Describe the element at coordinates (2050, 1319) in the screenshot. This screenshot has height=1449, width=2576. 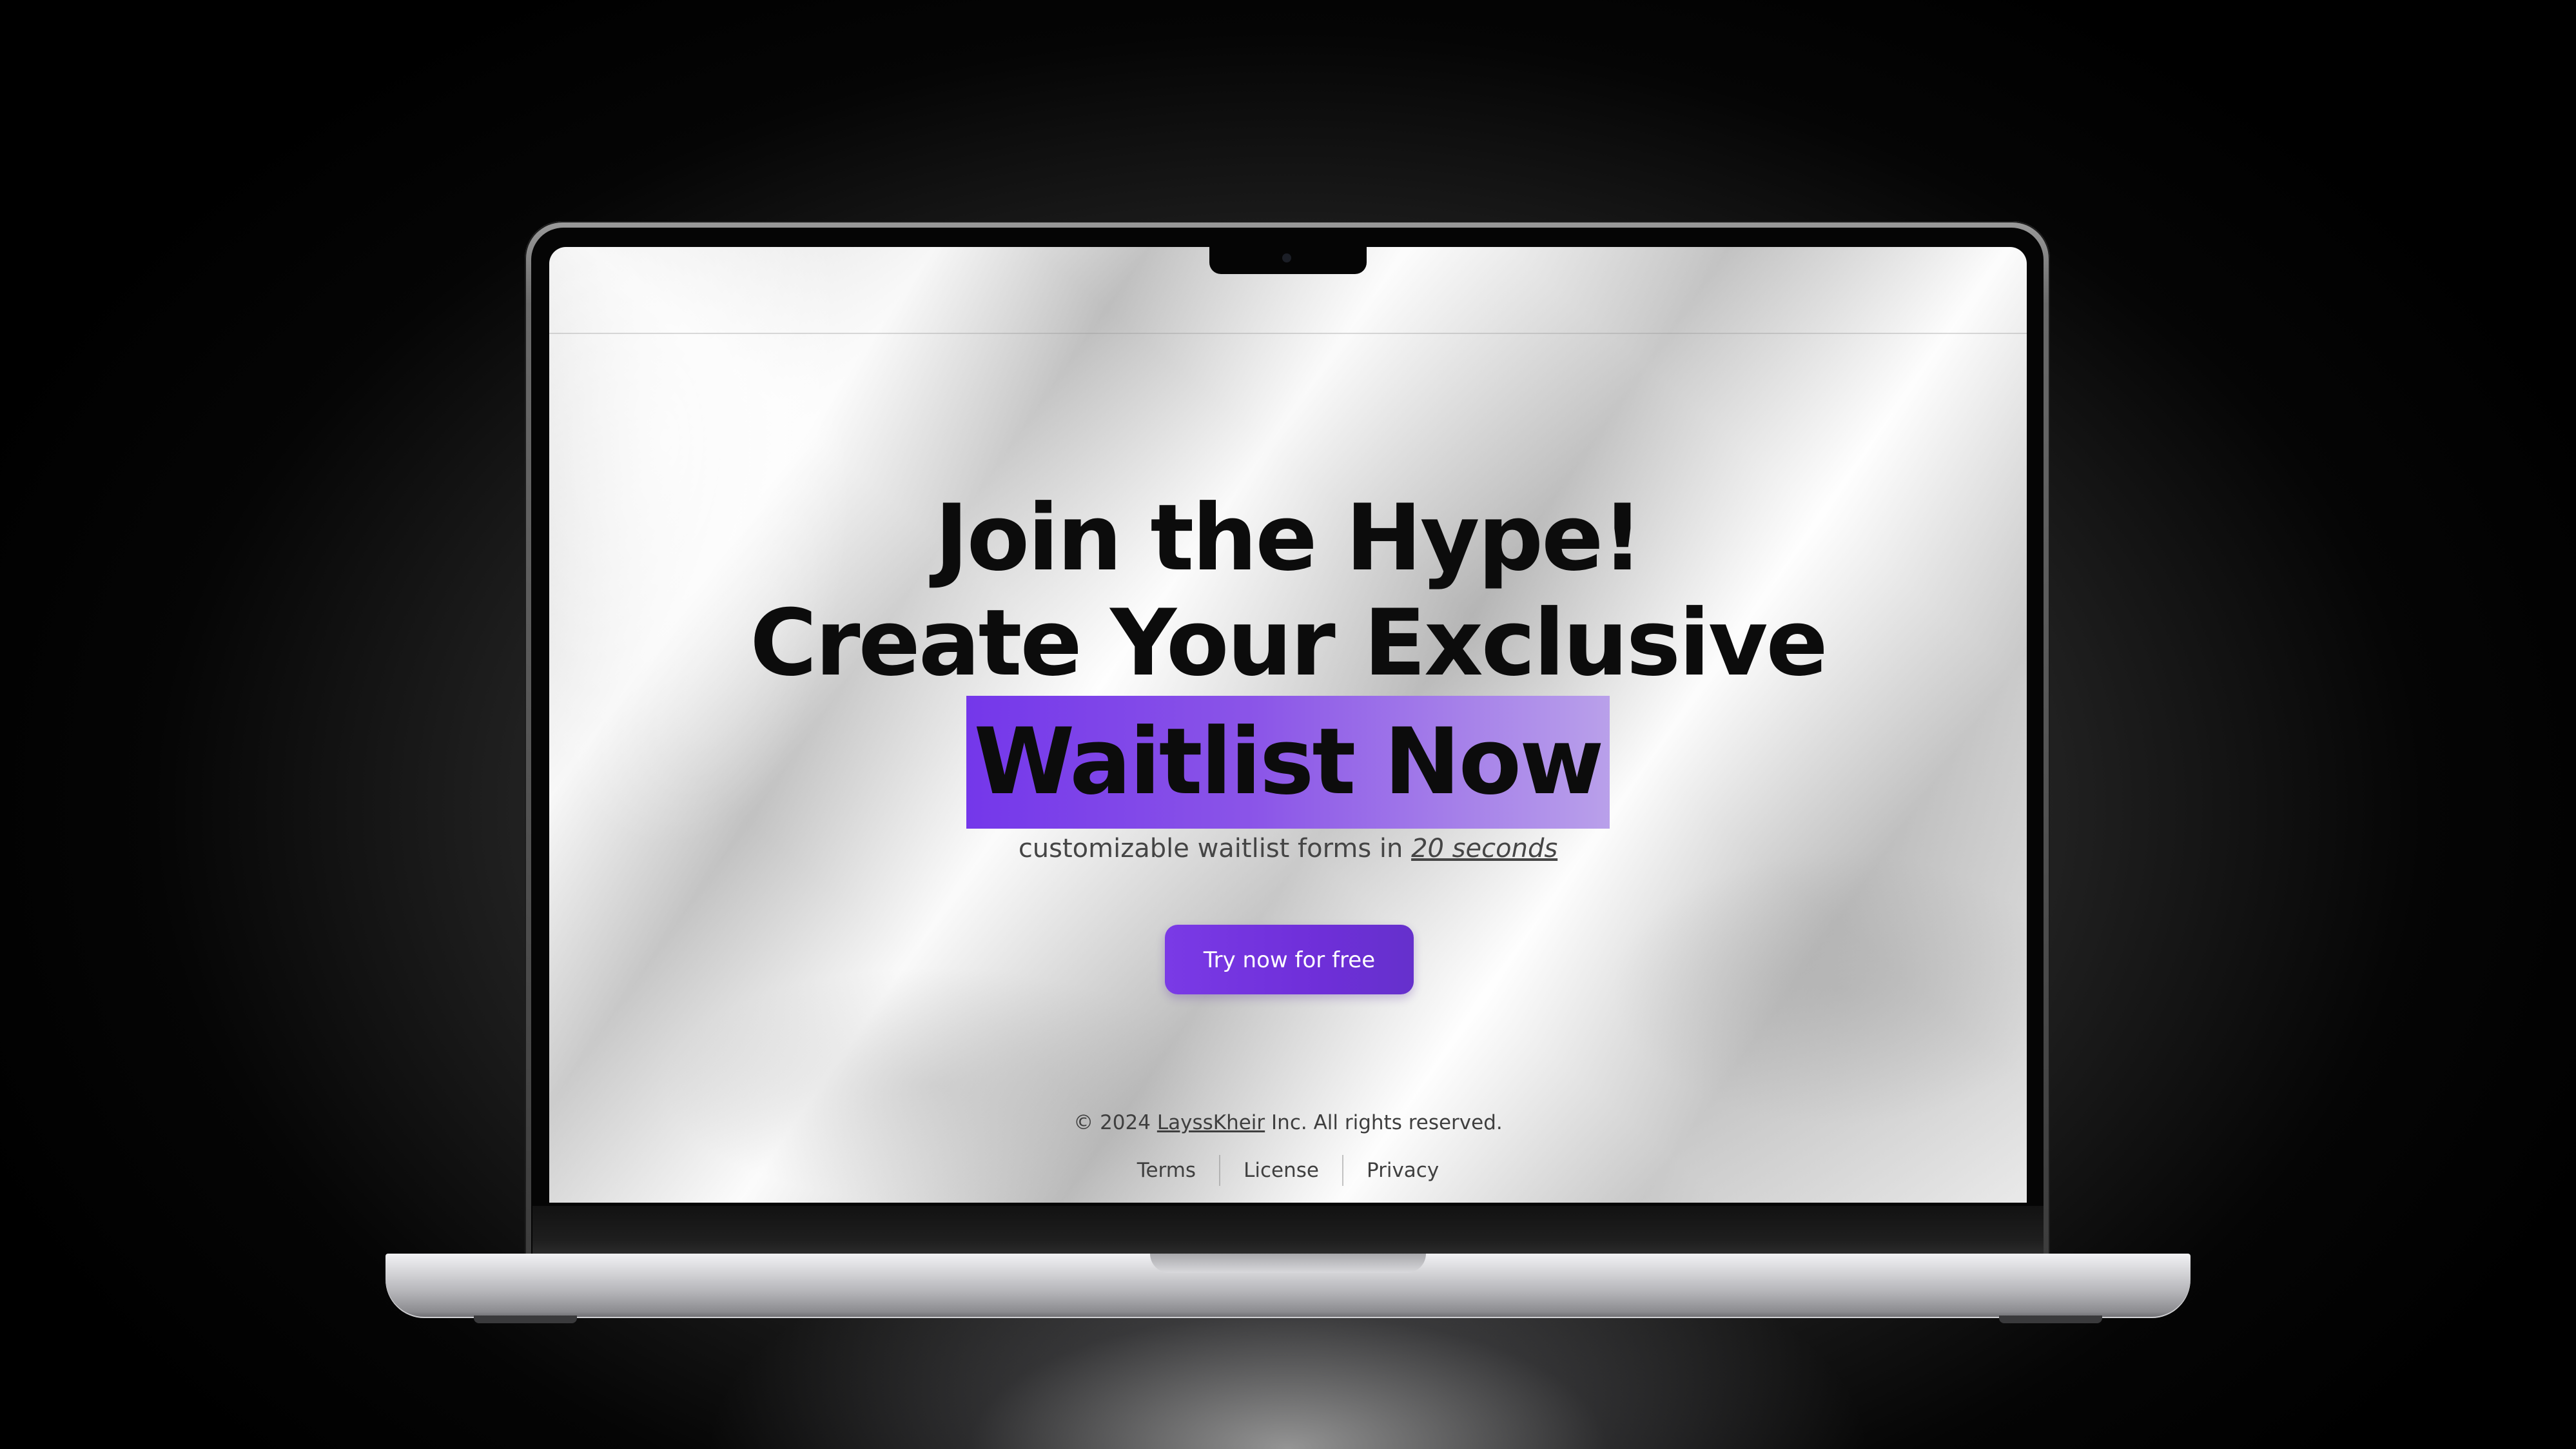
I see `laptop-foot-right` at that location.